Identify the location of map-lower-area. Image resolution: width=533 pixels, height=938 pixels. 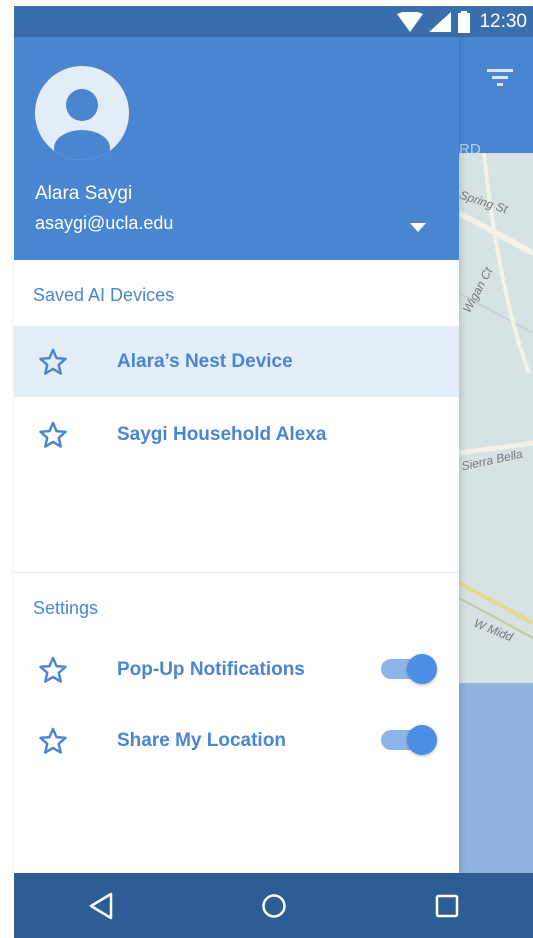
(496, 778).